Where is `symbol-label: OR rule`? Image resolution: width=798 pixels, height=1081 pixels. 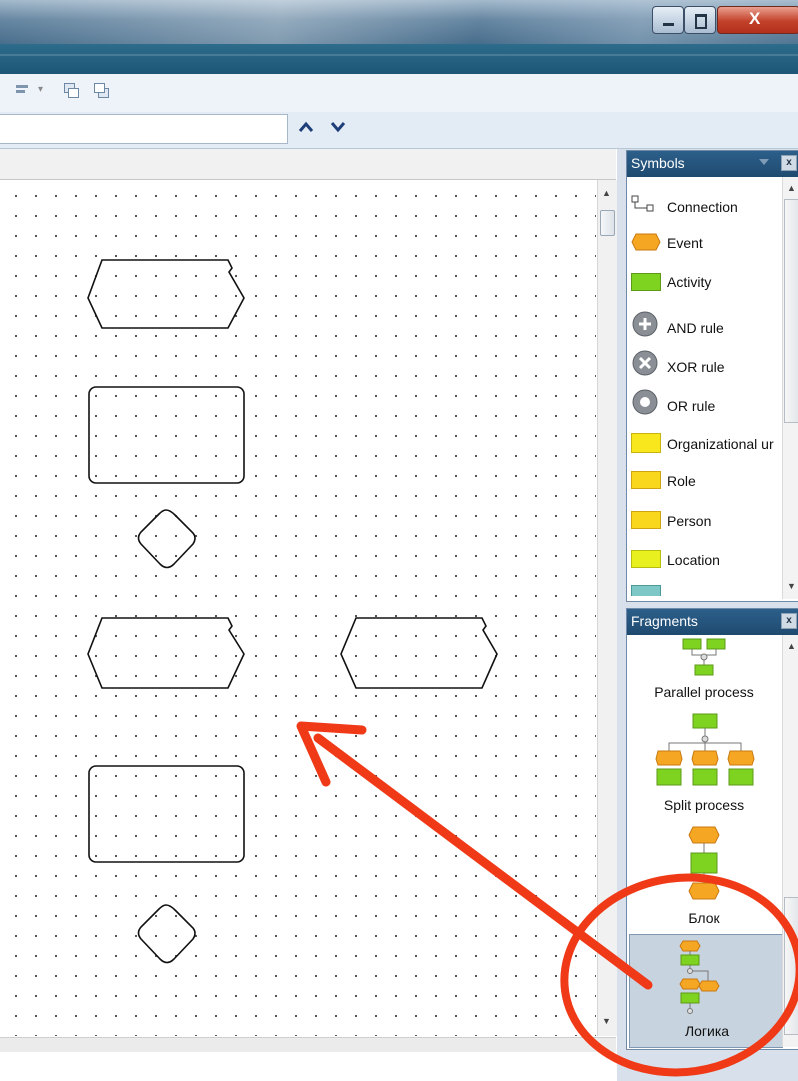
symbol-label: OR rule is located at coordinates (691, 406).